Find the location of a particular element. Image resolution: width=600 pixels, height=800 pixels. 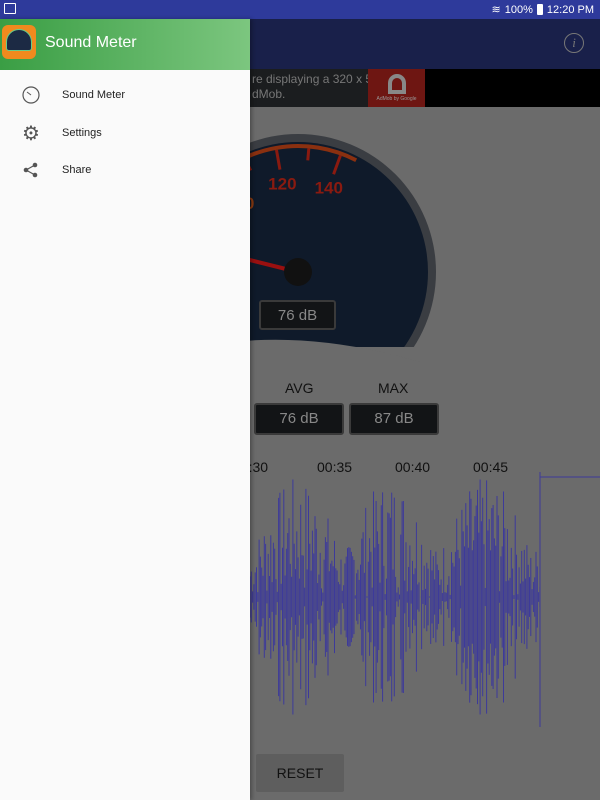

drawer-item-settings: ⚙ Settings is located at coordinates (125, 133).